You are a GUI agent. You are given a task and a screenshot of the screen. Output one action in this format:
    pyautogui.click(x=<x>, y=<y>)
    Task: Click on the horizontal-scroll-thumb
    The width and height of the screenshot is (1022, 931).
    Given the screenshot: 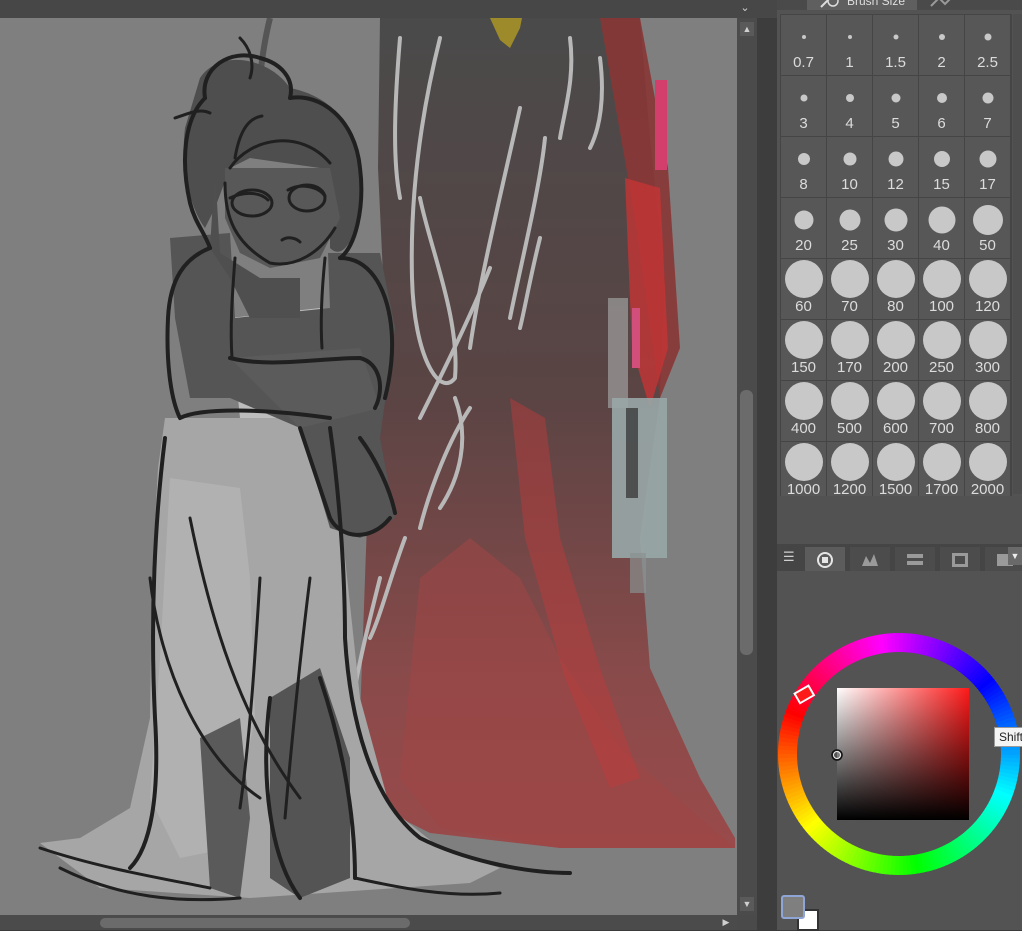 What is the action you would take?
    pyautogui.click(x=255, y=923)
    